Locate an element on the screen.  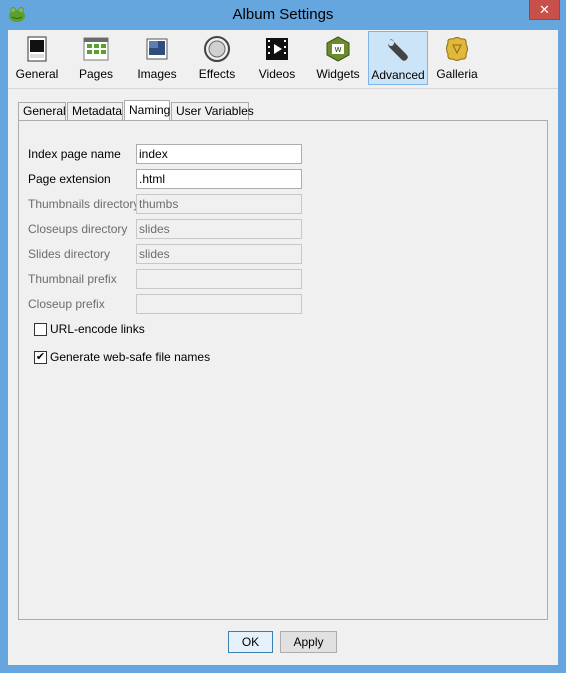
toolbar-item-widgets: w Widgets is located at coordinates (338, 58).